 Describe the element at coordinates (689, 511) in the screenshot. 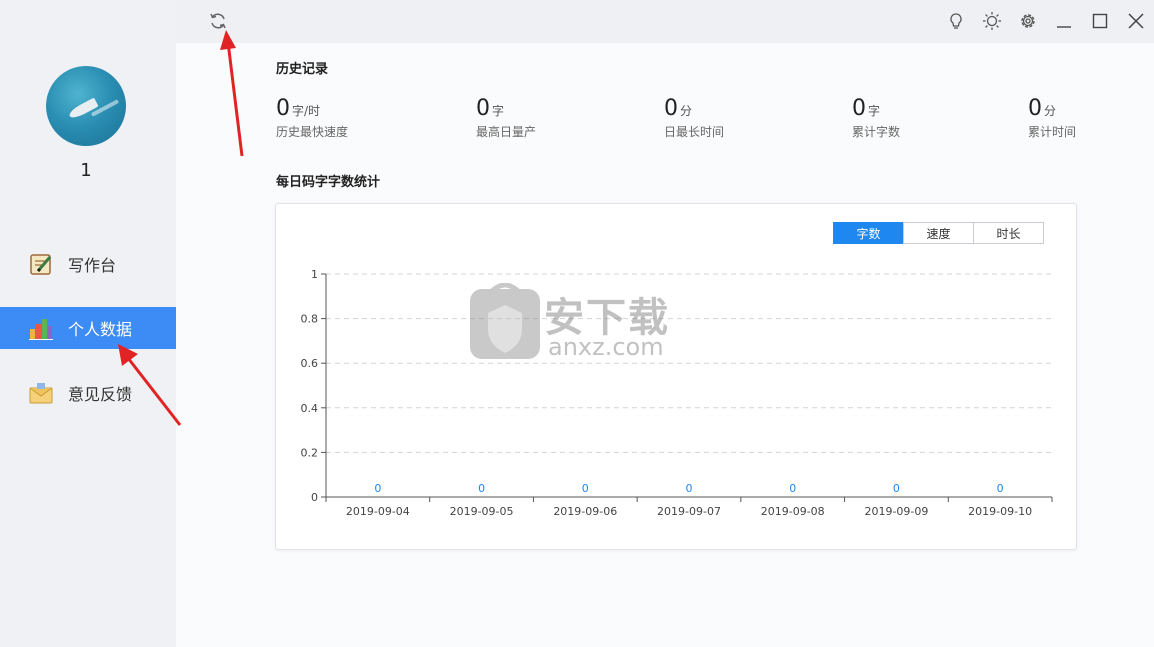

I see `x-tick-label: 2019-09-07` at that location.